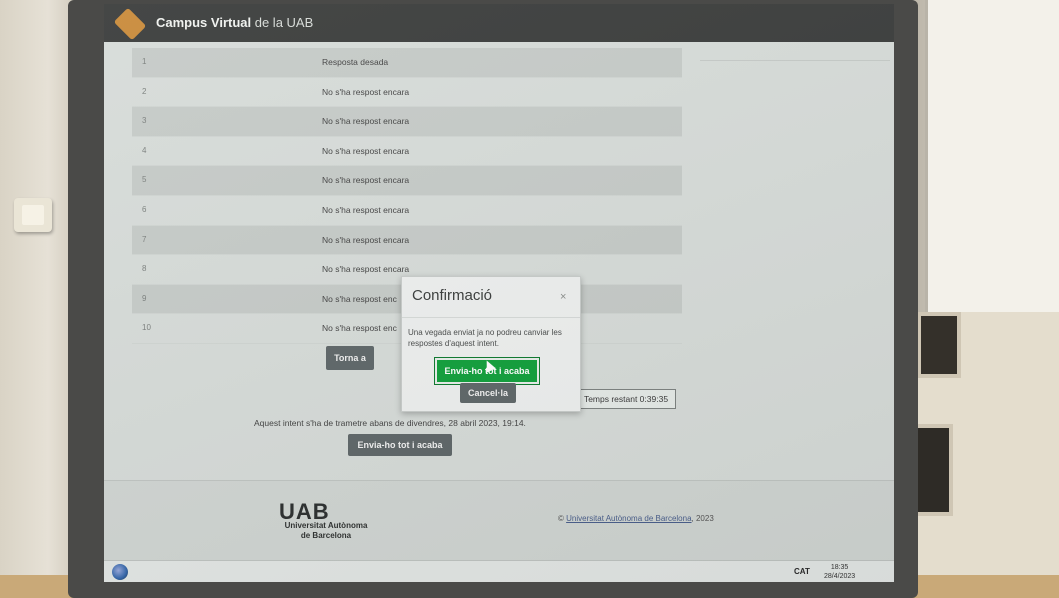 The image size is (1059, 598). Describe the element at coordinates (939, 345) in the screenshot. I see `door-window-top` at that location.